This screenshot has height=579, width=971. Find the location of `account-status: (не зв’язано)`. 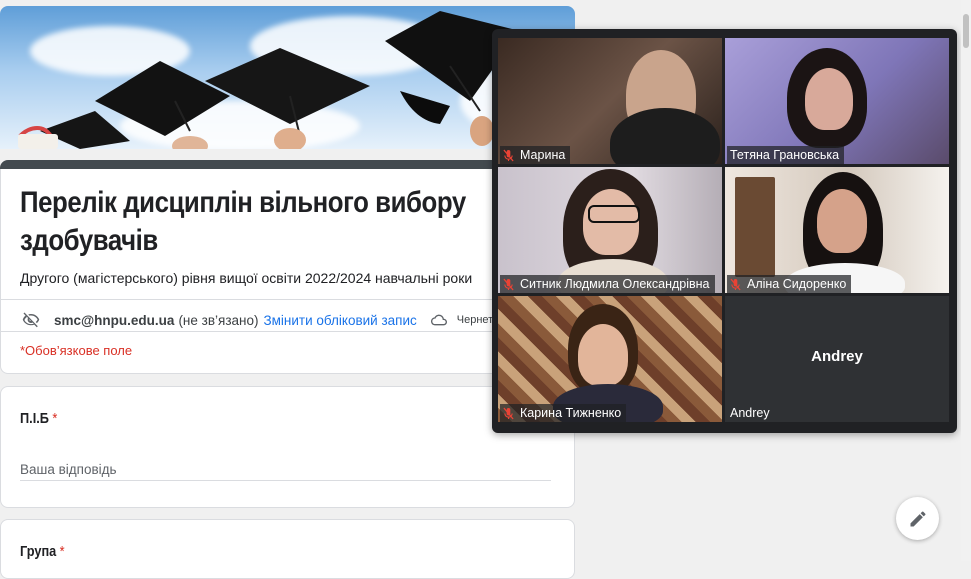

account-status: (не зв’язано) is located at coordinates (218, 320).